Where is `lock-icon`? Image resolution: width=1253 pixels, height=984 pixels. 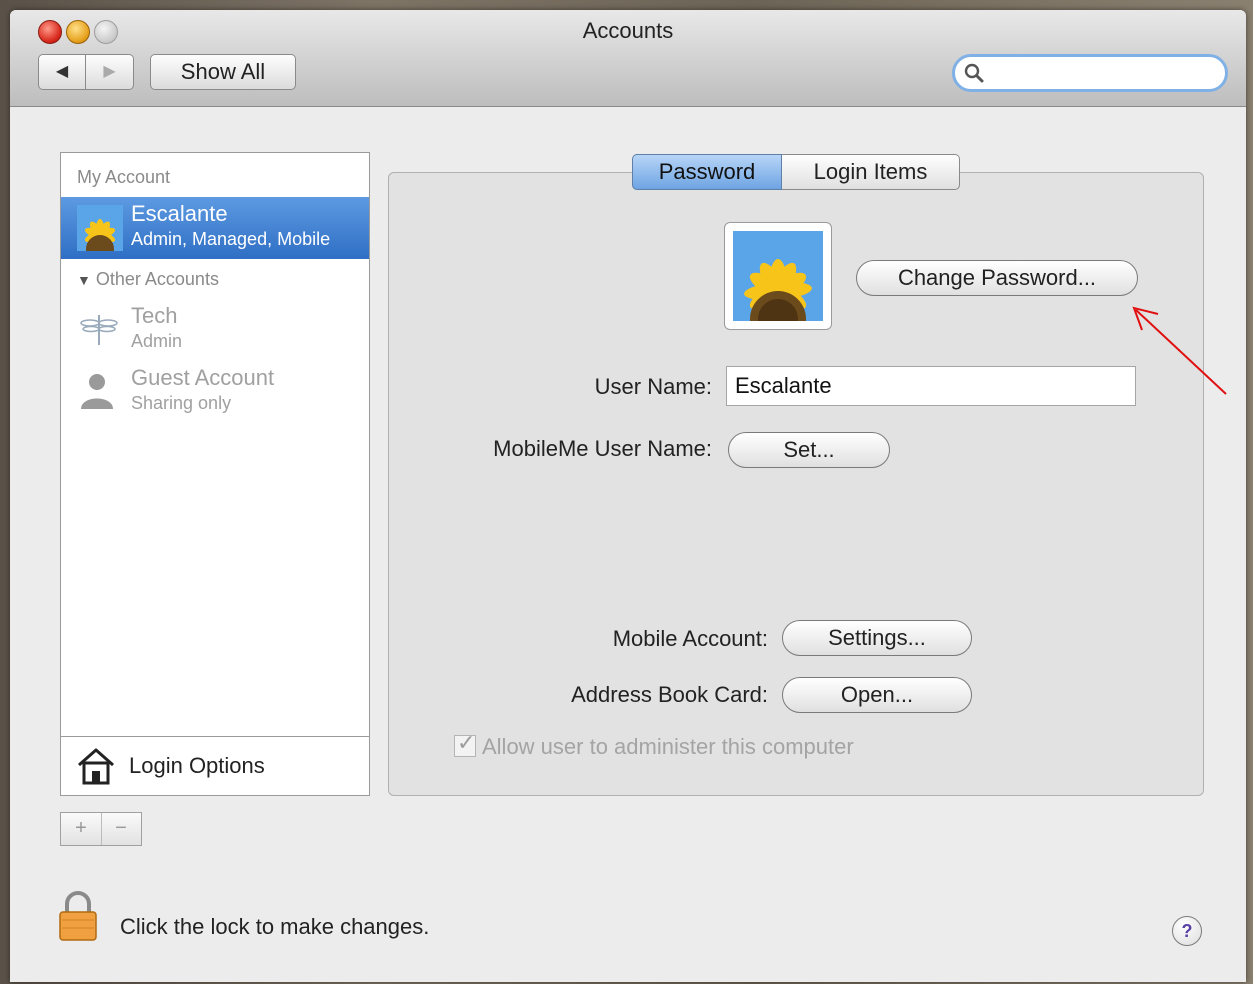
lock-icon is located at coordinates (78, 916).